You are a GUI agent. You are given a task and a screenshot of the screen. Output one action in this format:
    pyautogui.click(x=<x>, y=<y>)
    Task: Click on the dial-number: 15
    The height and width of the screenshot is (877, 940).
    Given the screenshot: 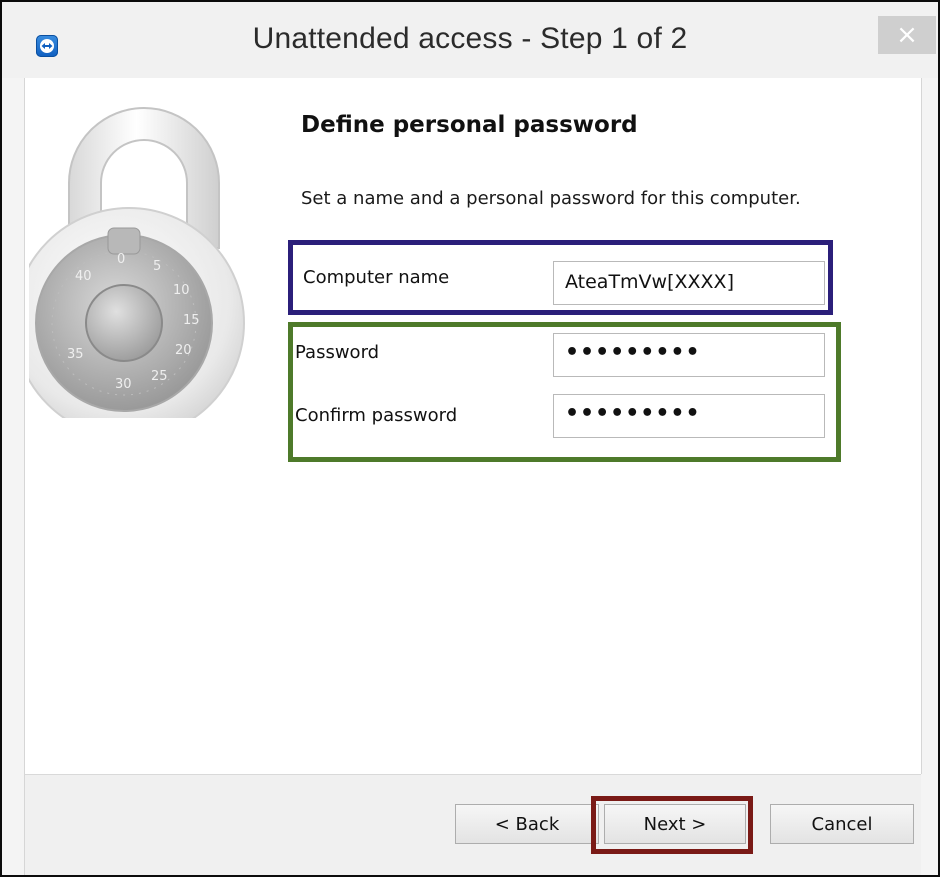 What is the action you would take?
    pyautogui.click(x=191, y=320)
    